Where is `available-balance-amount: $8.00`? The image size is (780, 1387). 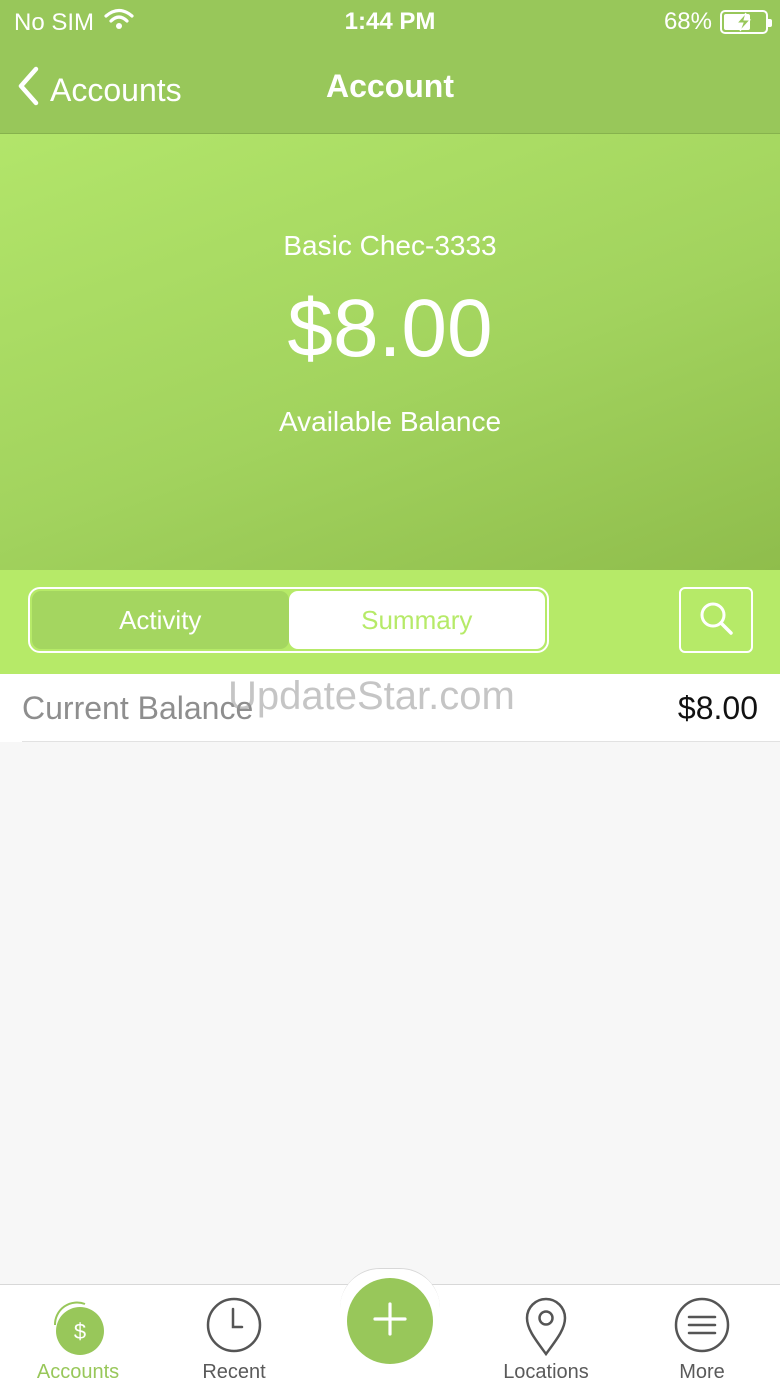
available-balance-amount: $8.00 is located at coordinates (390, 328).